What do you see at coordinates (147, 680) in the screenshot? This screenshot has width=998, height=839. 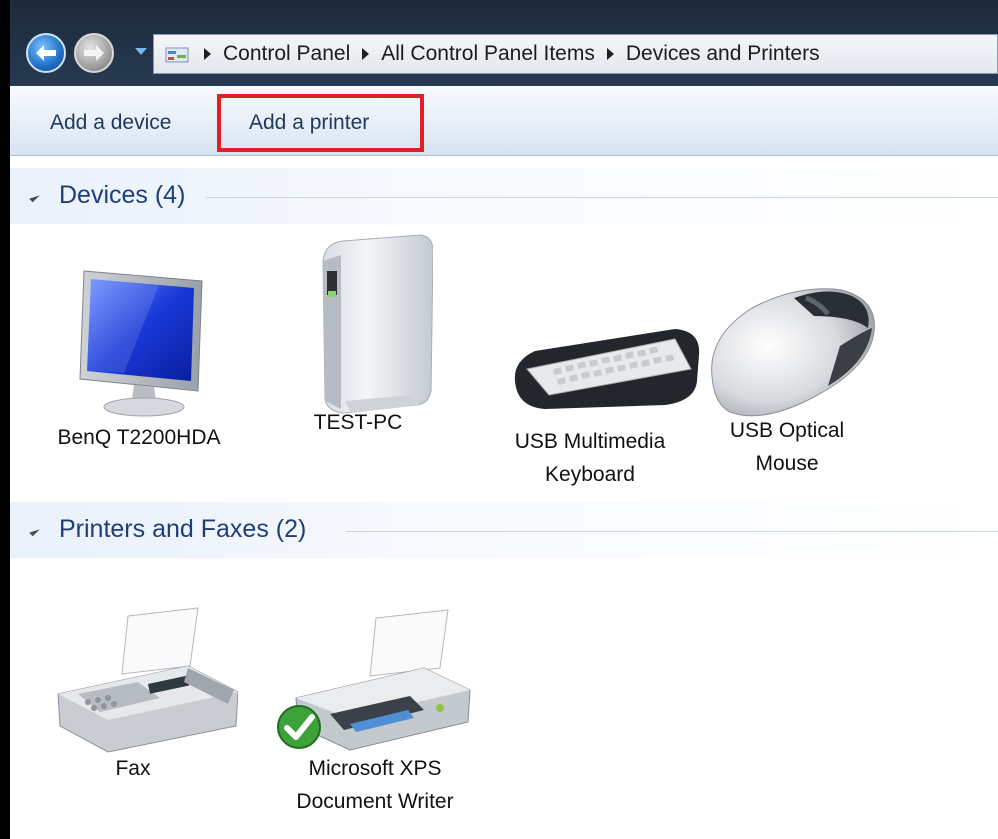 I see `fax-icon` at bounding box center [147, 680].